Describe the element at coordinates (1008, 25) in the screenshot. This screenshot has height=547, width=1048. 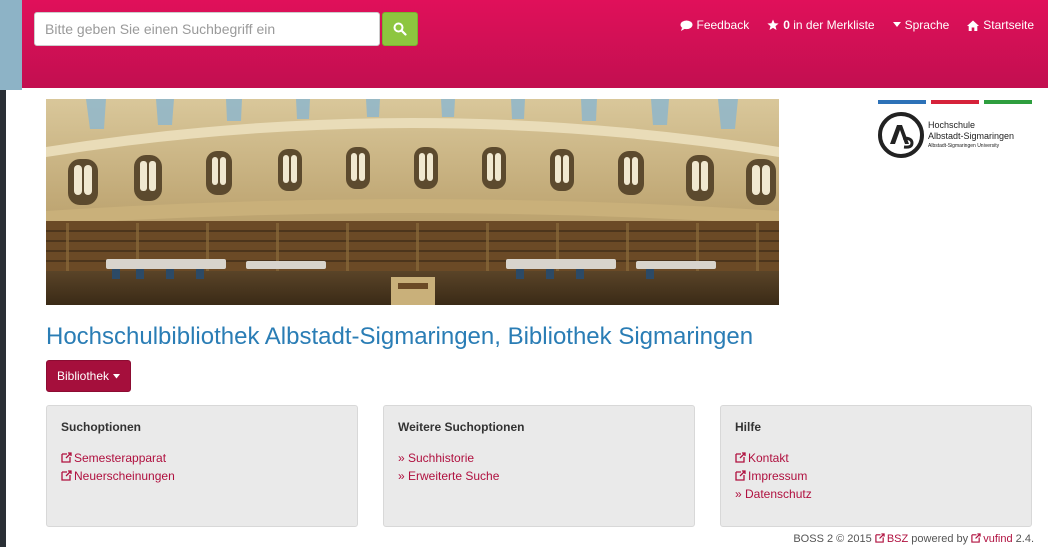
I see `home-label: Startseite` at that location.